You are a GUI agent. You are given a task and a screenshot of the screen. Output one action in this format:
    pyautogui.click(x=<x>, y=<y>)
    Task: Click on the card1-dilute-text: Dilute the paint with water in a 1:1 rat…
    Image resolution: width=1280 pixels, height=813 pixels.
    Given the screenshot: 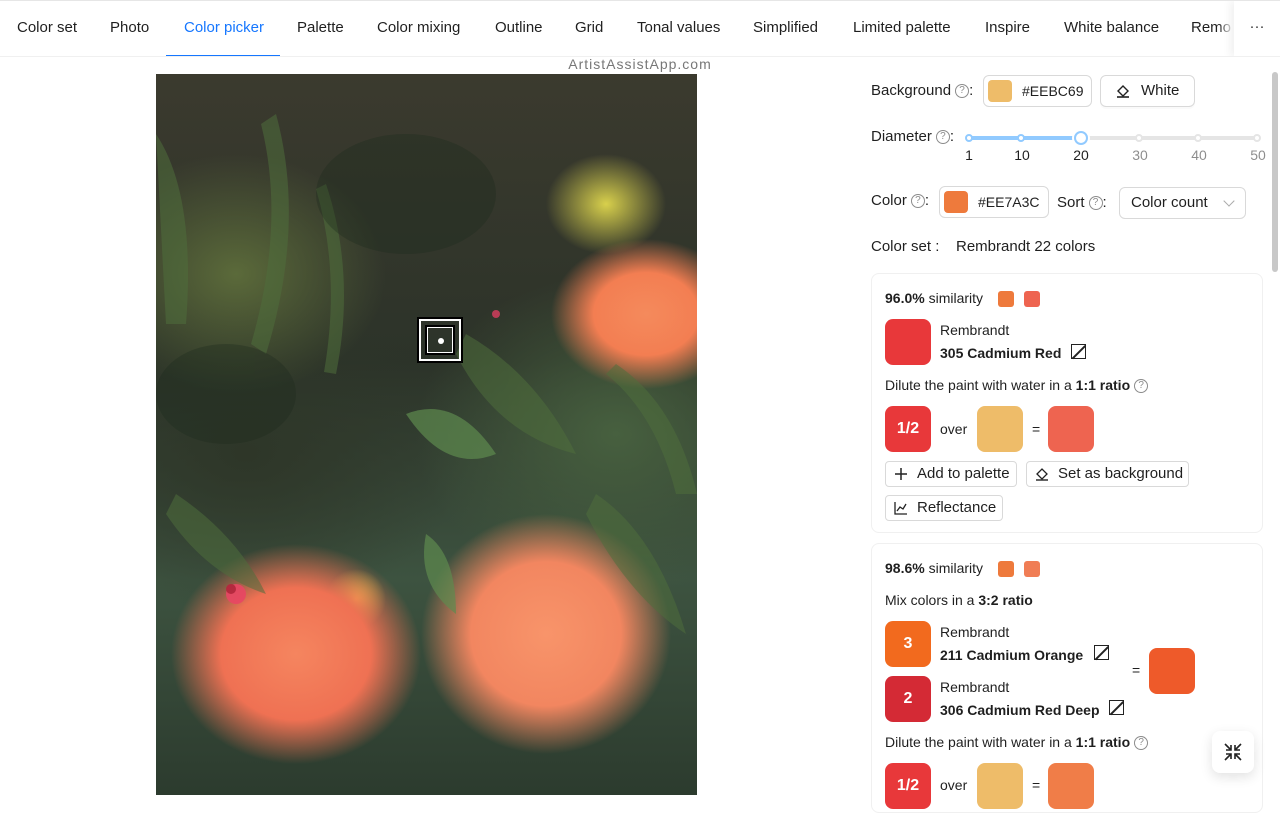 What is the action you would take?
    pyautogui.click(x=1017, y=385)
    